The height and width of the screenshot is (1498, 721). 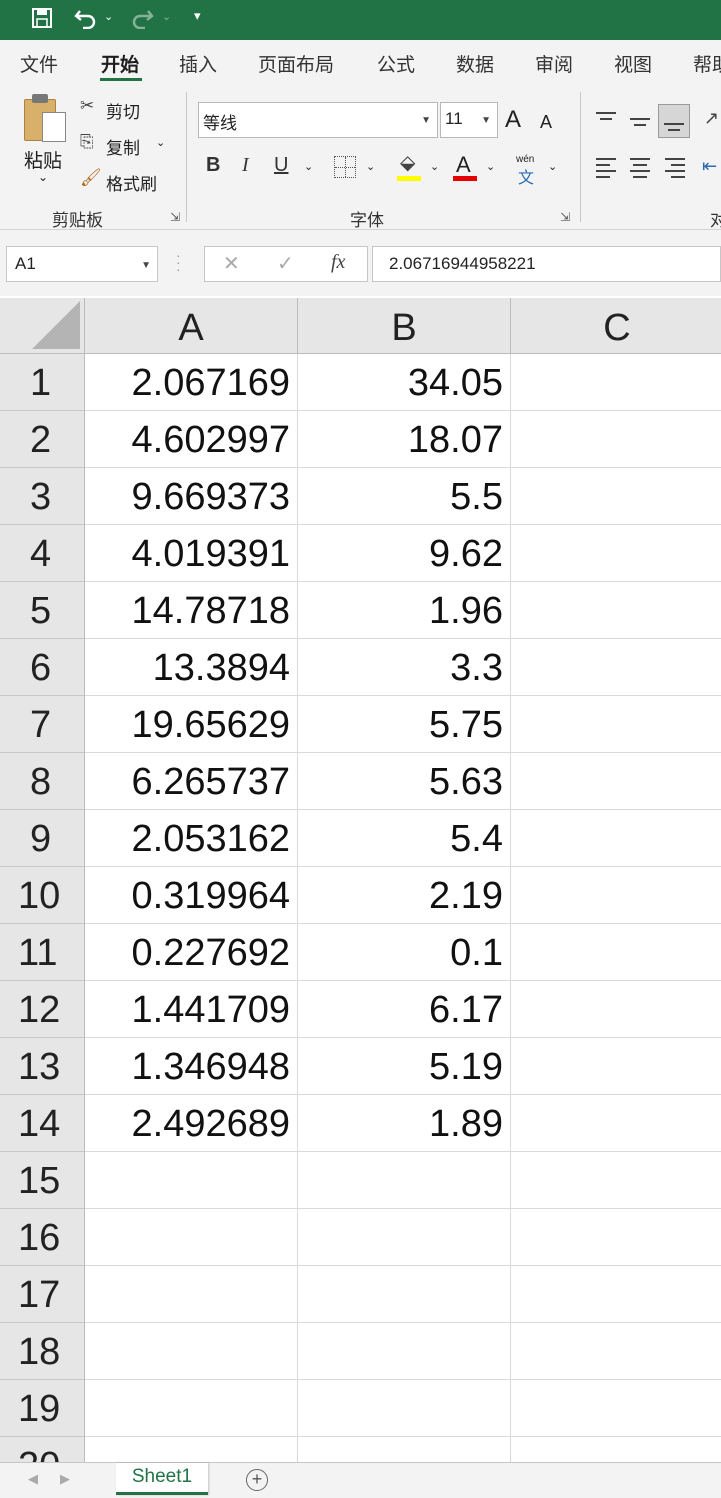 I want to click on cell-a1: 2.067169, so click(x=191, y=382).